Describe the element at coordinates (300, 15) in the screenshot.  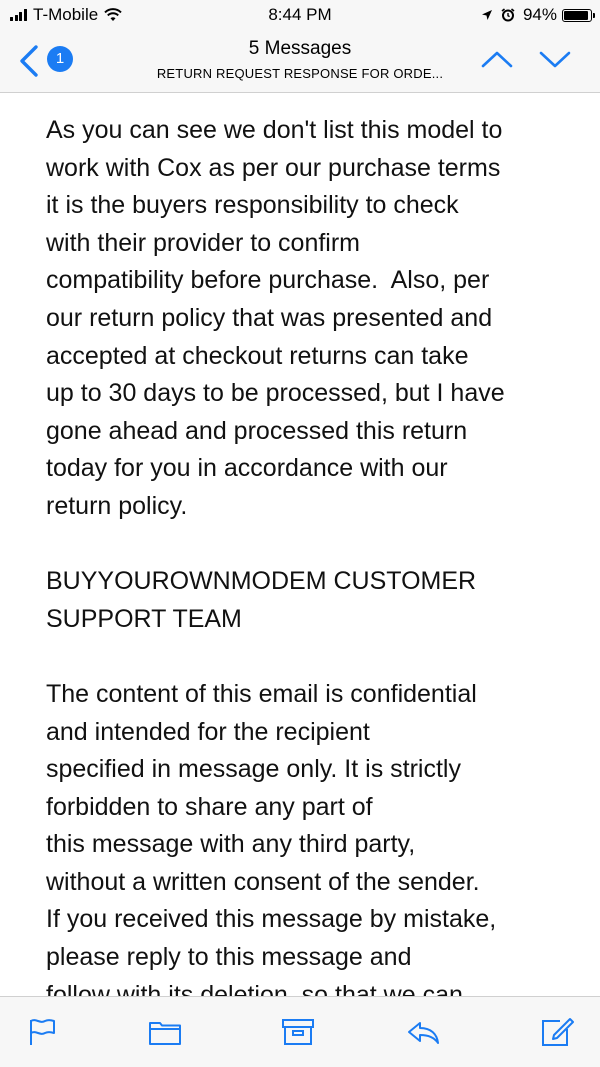
I see `status-bar: T-Mobile 8:44 PM 94%` at that location.